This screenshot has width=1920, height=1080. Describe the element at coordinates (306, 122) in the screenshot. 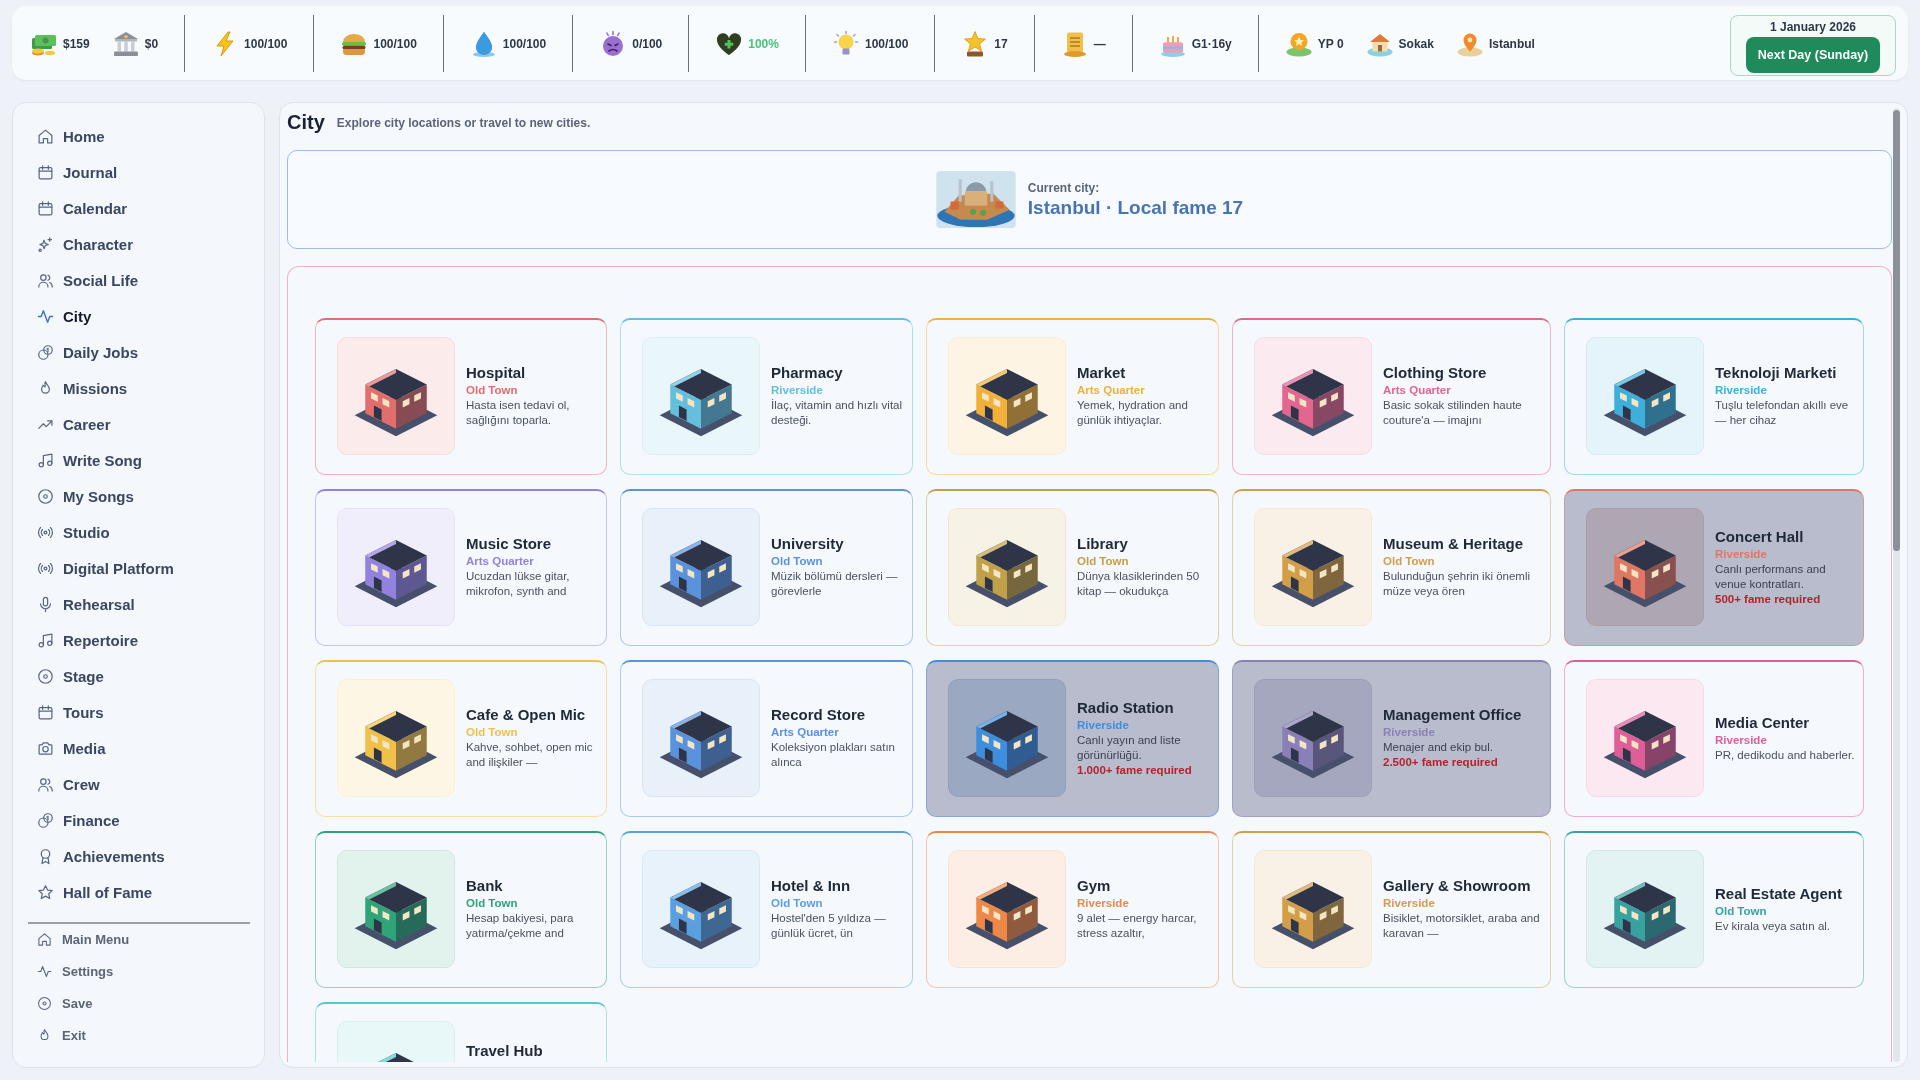

I see `page-title: City` at that location.